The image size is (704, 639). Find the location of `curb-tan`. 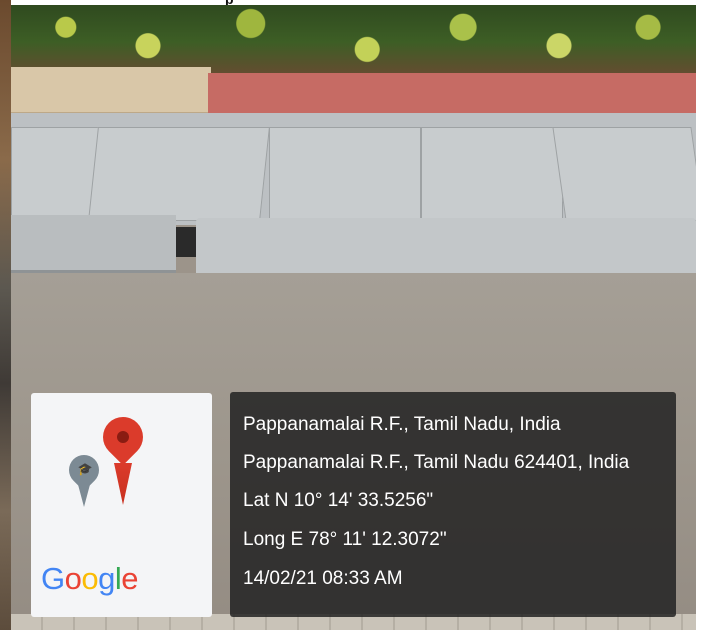

curb-tan is located at coordinates (111, 90).